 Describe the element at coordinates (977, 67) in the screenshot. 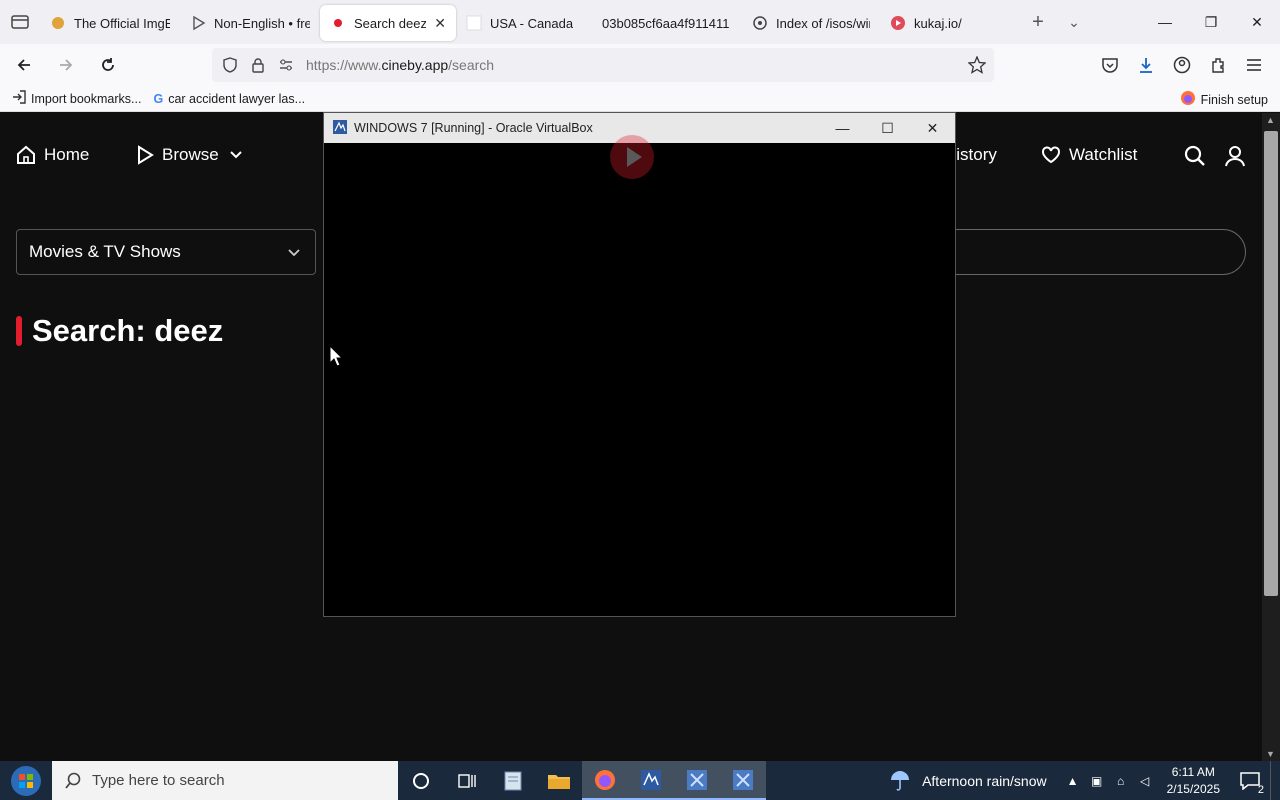

I see `bookmark-star-icon` at that location.